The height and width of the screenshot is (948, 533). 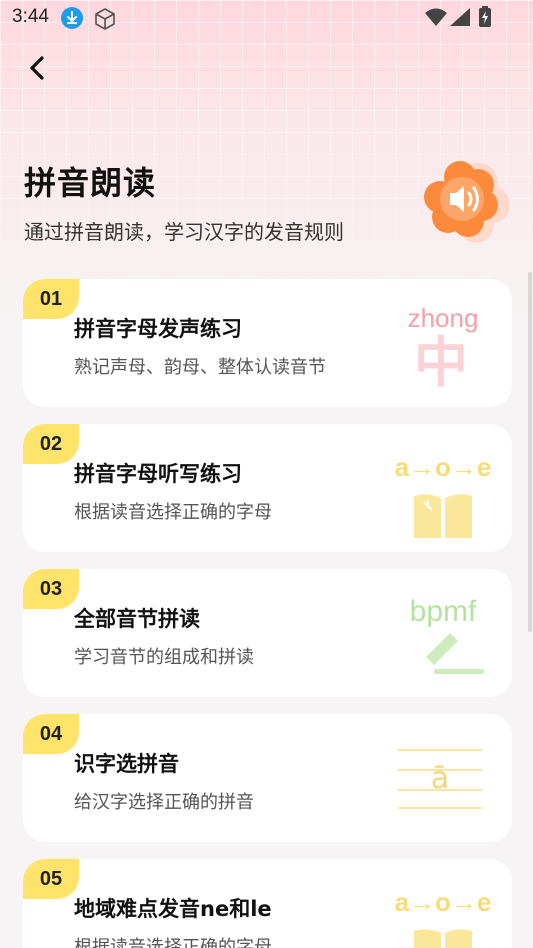 What do you see at coordinates (30, 16) in the screenshot?
I see `status-time: 3:44` at bounding box center [30, 16].